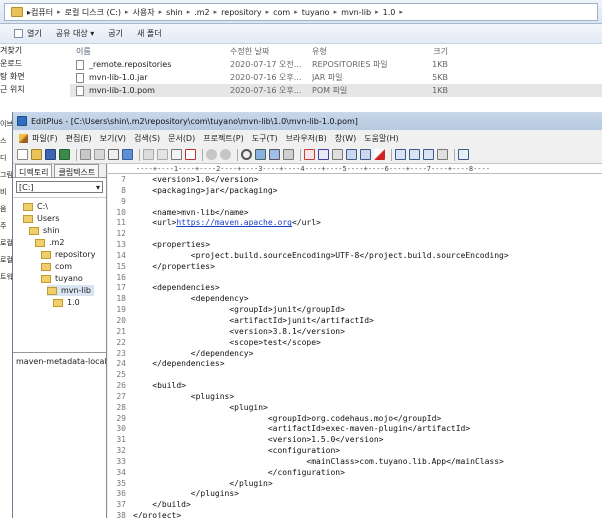 This screenshot has height=518, width=602. I want to click on code-line: 24 </dependencies>, so click(355, 364).